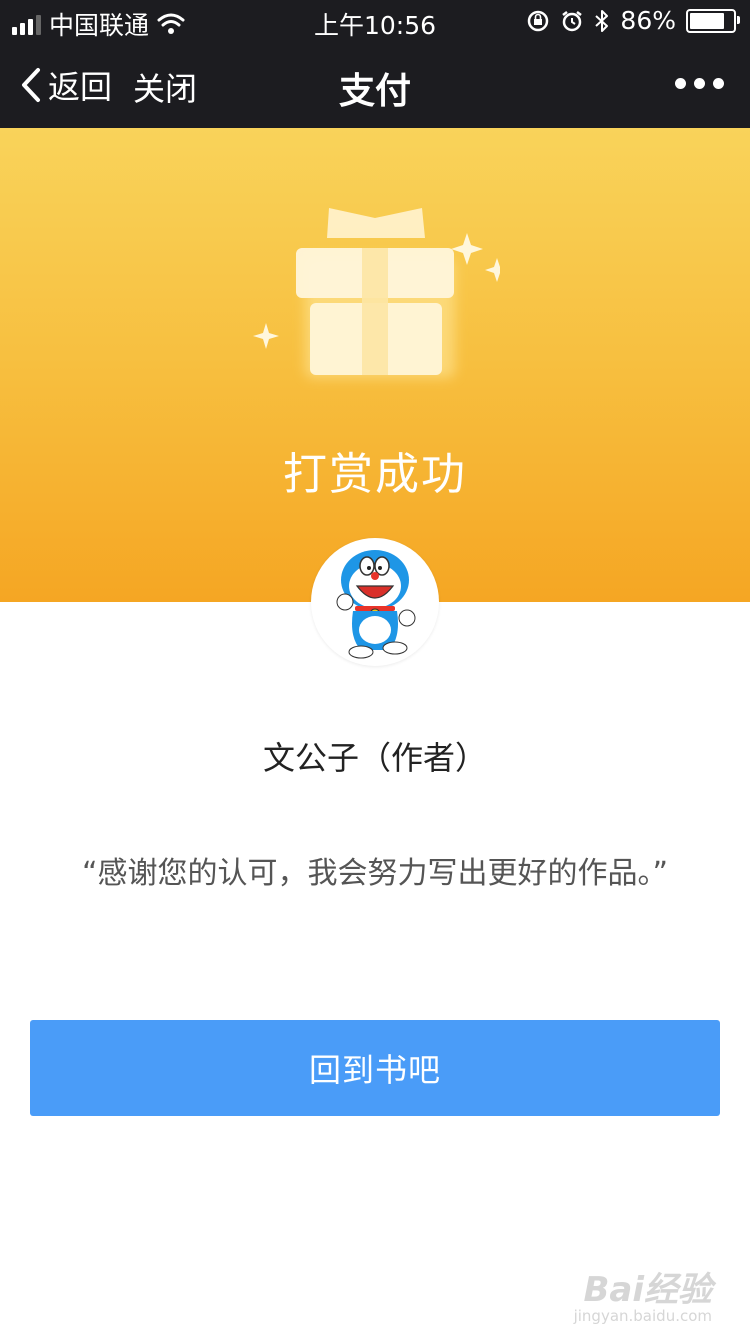 This screenshot has height=1334, width=750. I want to click on page-title: 支付, so click(374, 91).